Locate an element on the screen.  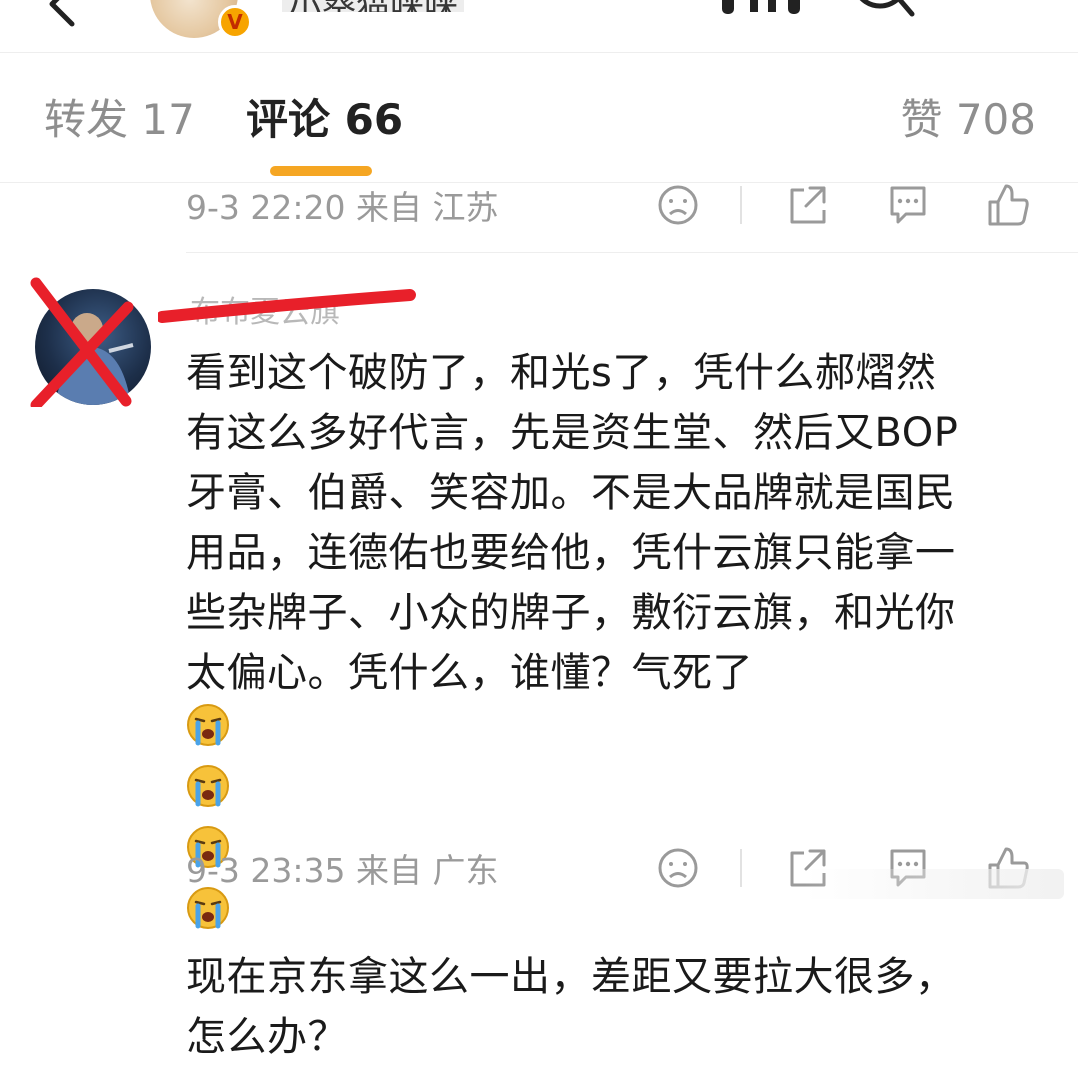
author-name: 小葵猫咪咪 is located at coordinates (373, 6).